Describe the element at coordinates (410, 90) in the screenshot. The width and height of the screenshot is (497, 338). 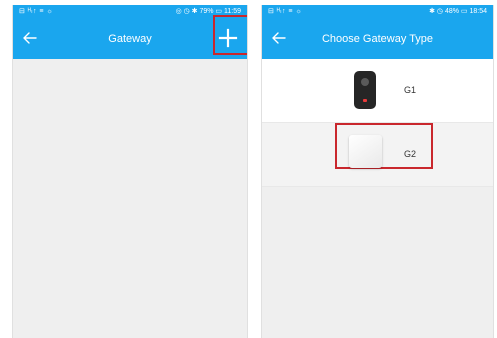
I see `gateway-option-label: G1` at that location.